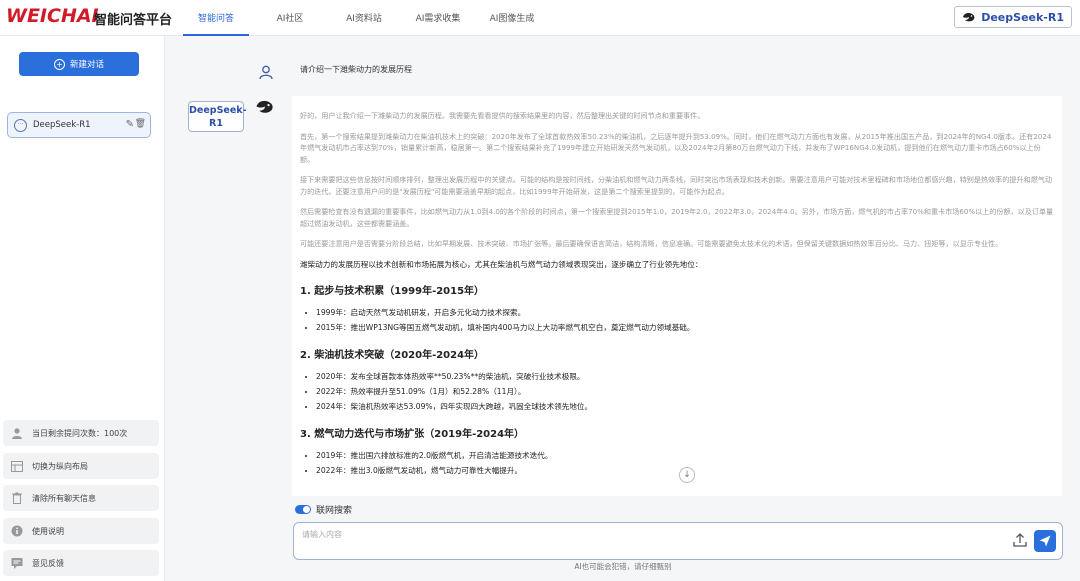  I want to click on conversation-title: DeepSeek-R1, so click(62, 125).